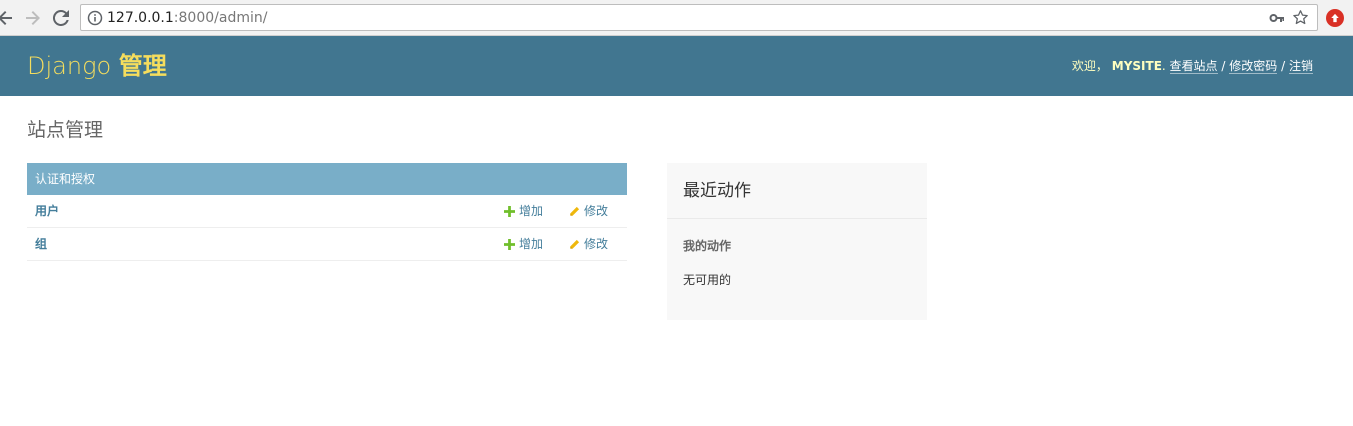  Describe the element at coordinates (65, 130) in the screenshot. I see `page-title: 站点管理` at that location.